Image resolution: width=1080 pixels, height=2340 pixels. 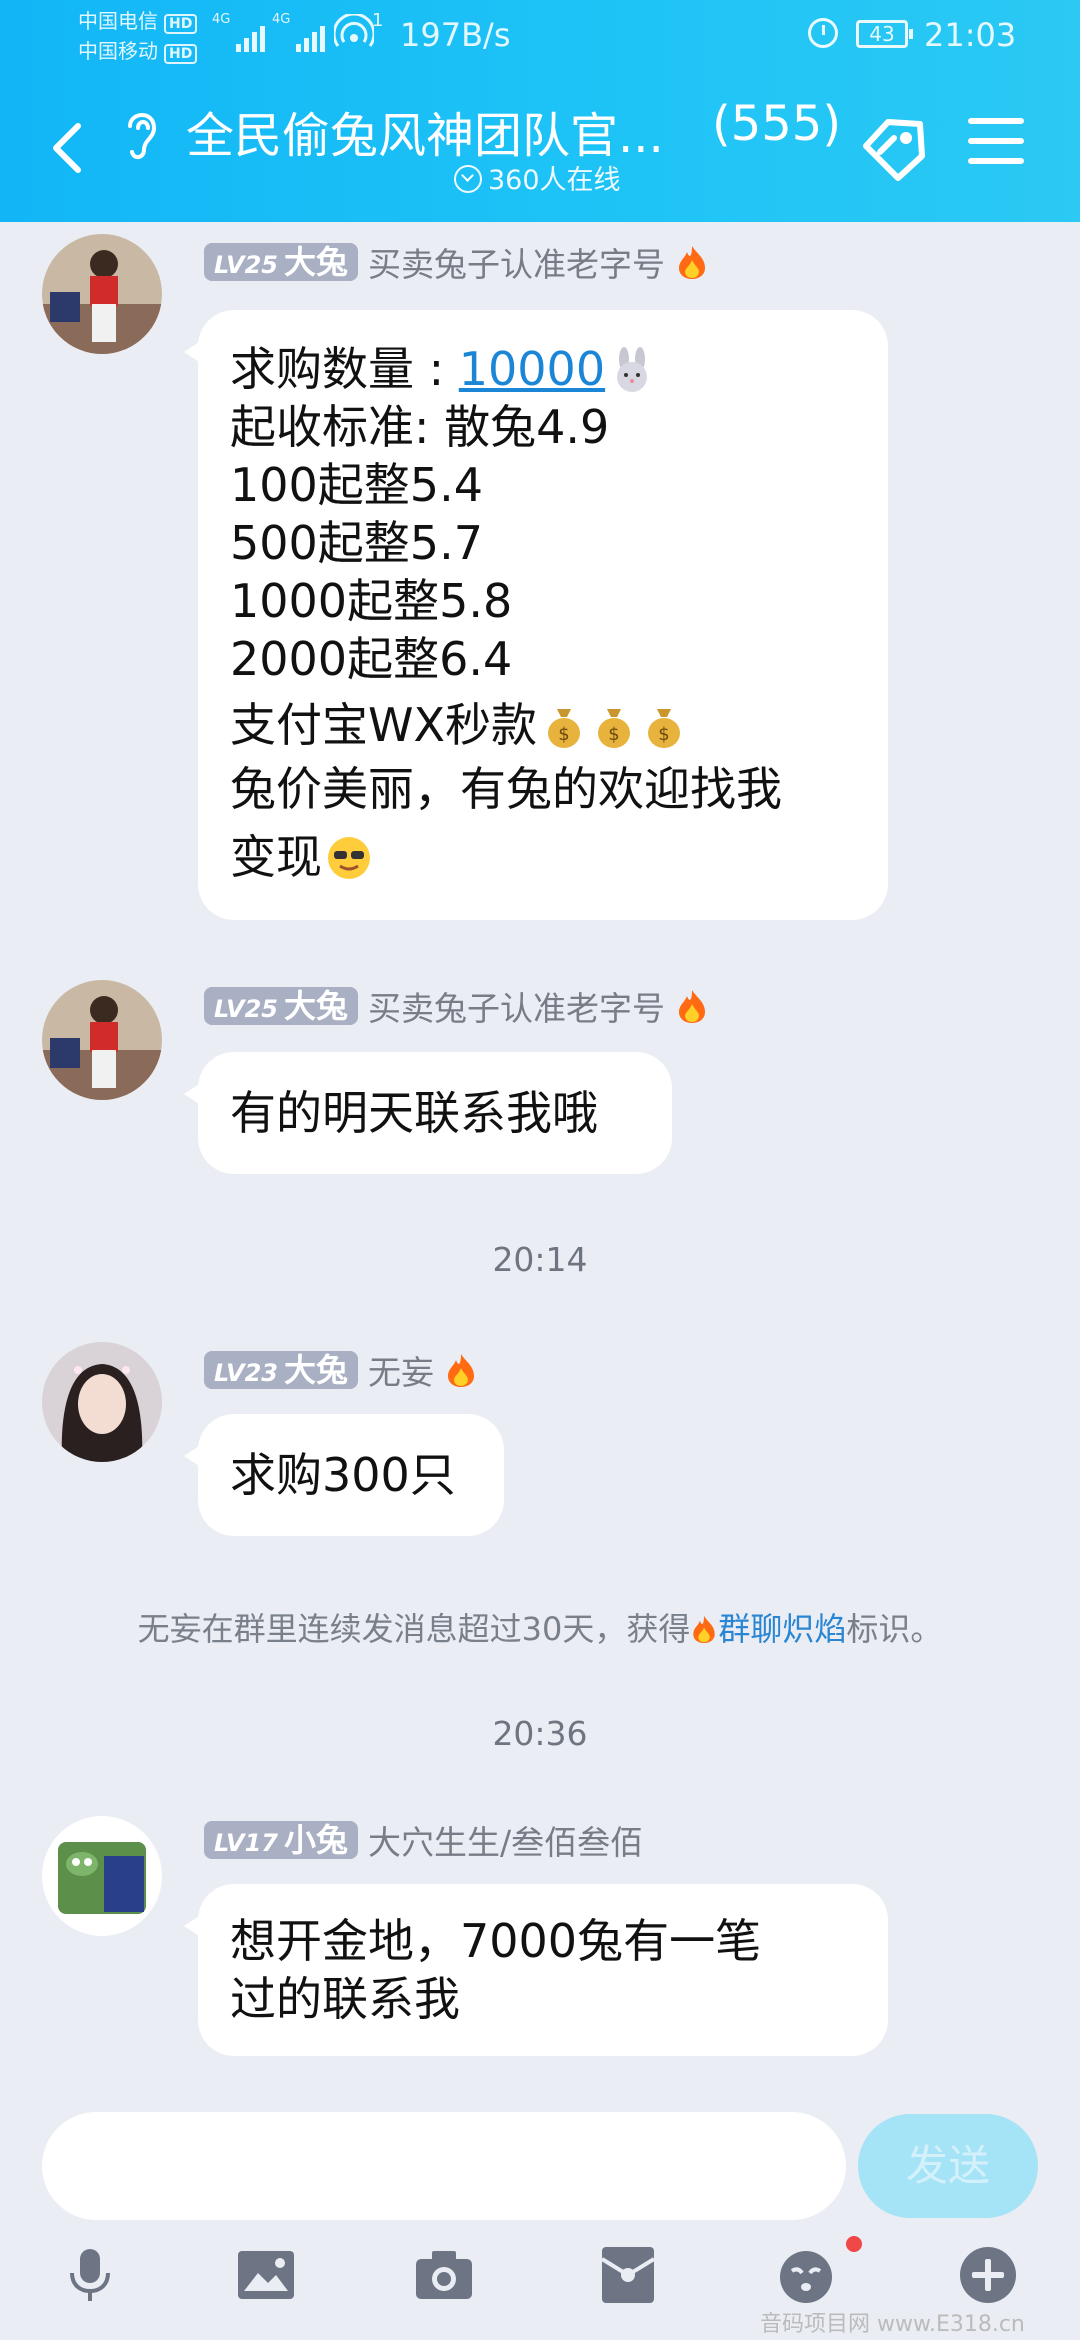 What do you see at coordinates (420, 427) in the screenshot?
I see `message-text: 起收标准: 散兔4.9` at bounding box center [420, 427].